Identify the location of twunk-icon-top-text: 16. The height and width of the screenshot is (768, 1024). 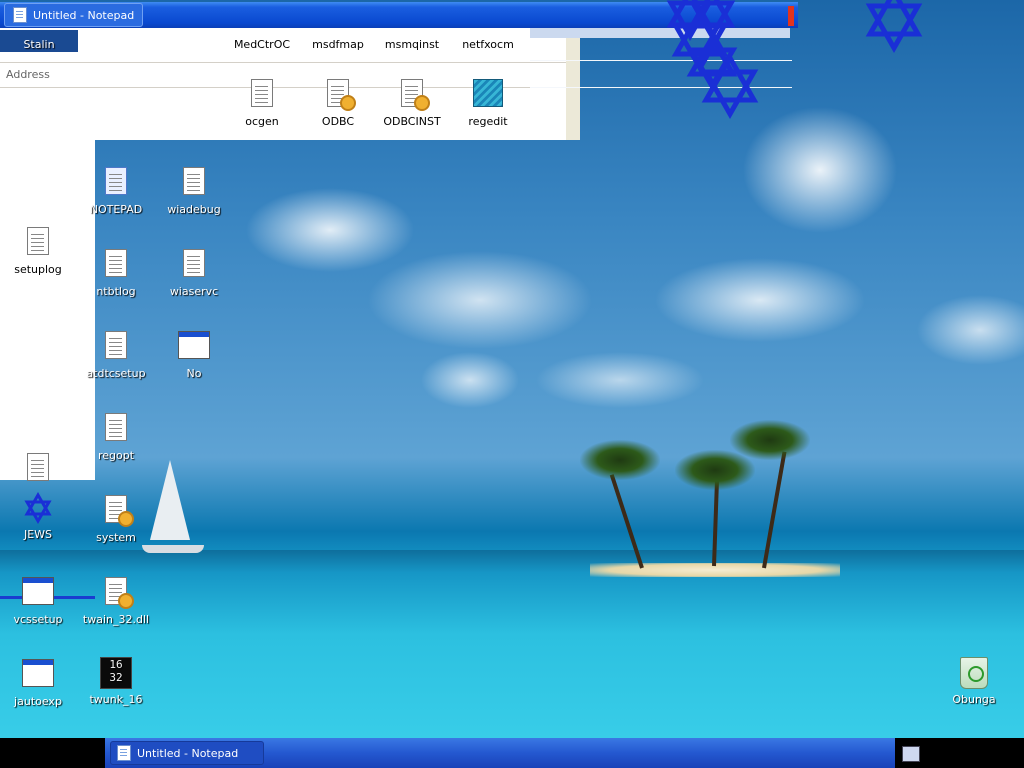
(116, 664).